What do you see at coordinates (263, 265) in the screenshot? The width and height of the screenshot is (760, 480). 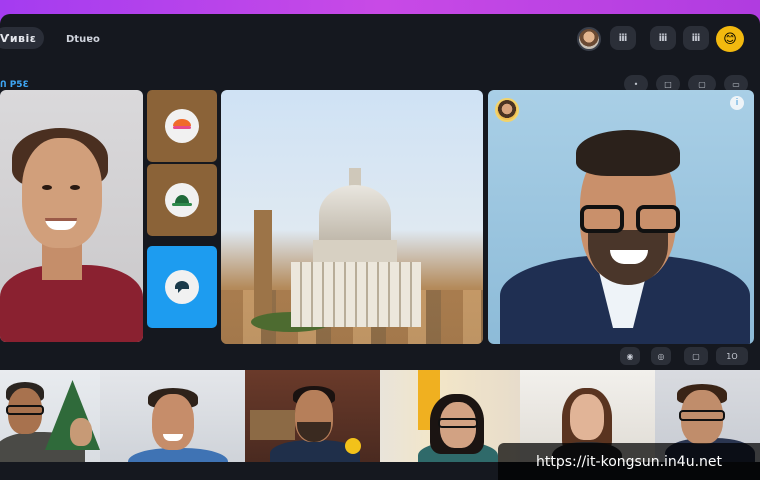 I see `bell-tower` at bounding box center [263, 265].